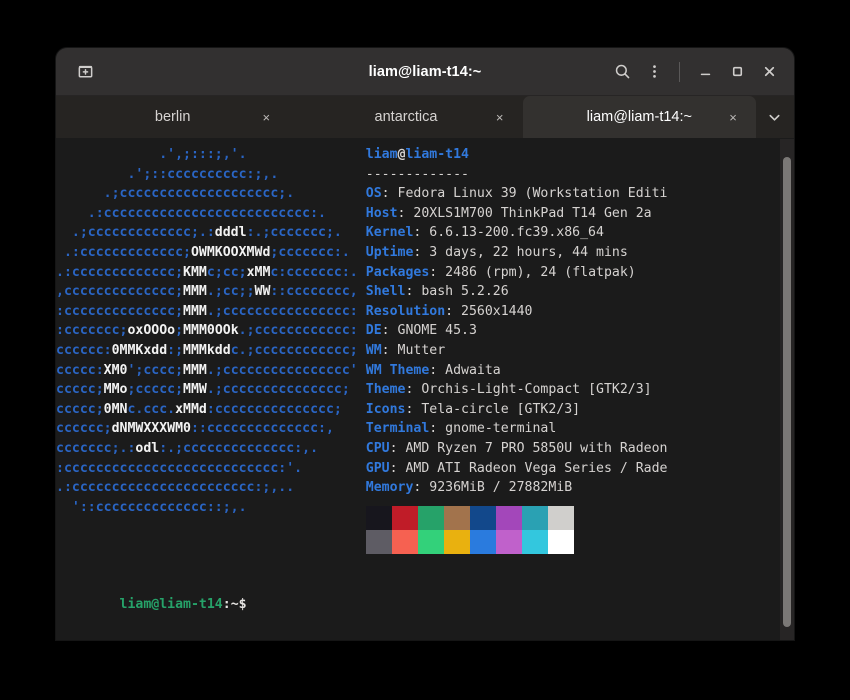 Image resolution: width=850 pixels, height=700 pixels. I want to click on tab-bar: berlin × antarctica × liam@liam-t14:~ ×, so click(425, 117).